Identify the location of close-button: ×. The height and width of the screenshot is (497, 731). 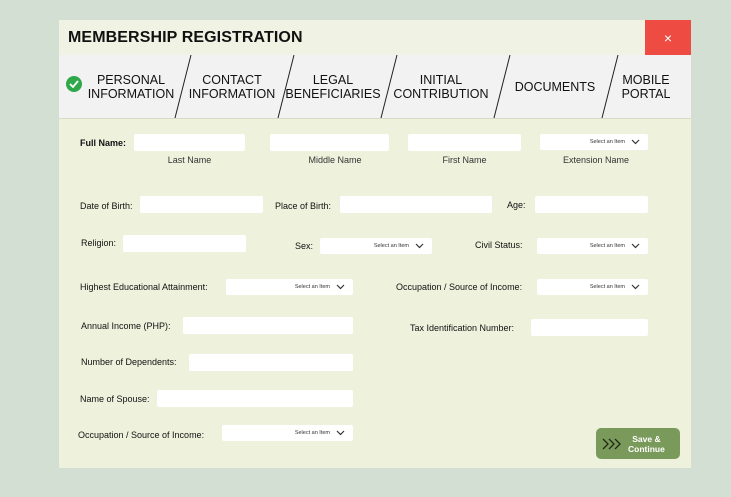
(668, 37).